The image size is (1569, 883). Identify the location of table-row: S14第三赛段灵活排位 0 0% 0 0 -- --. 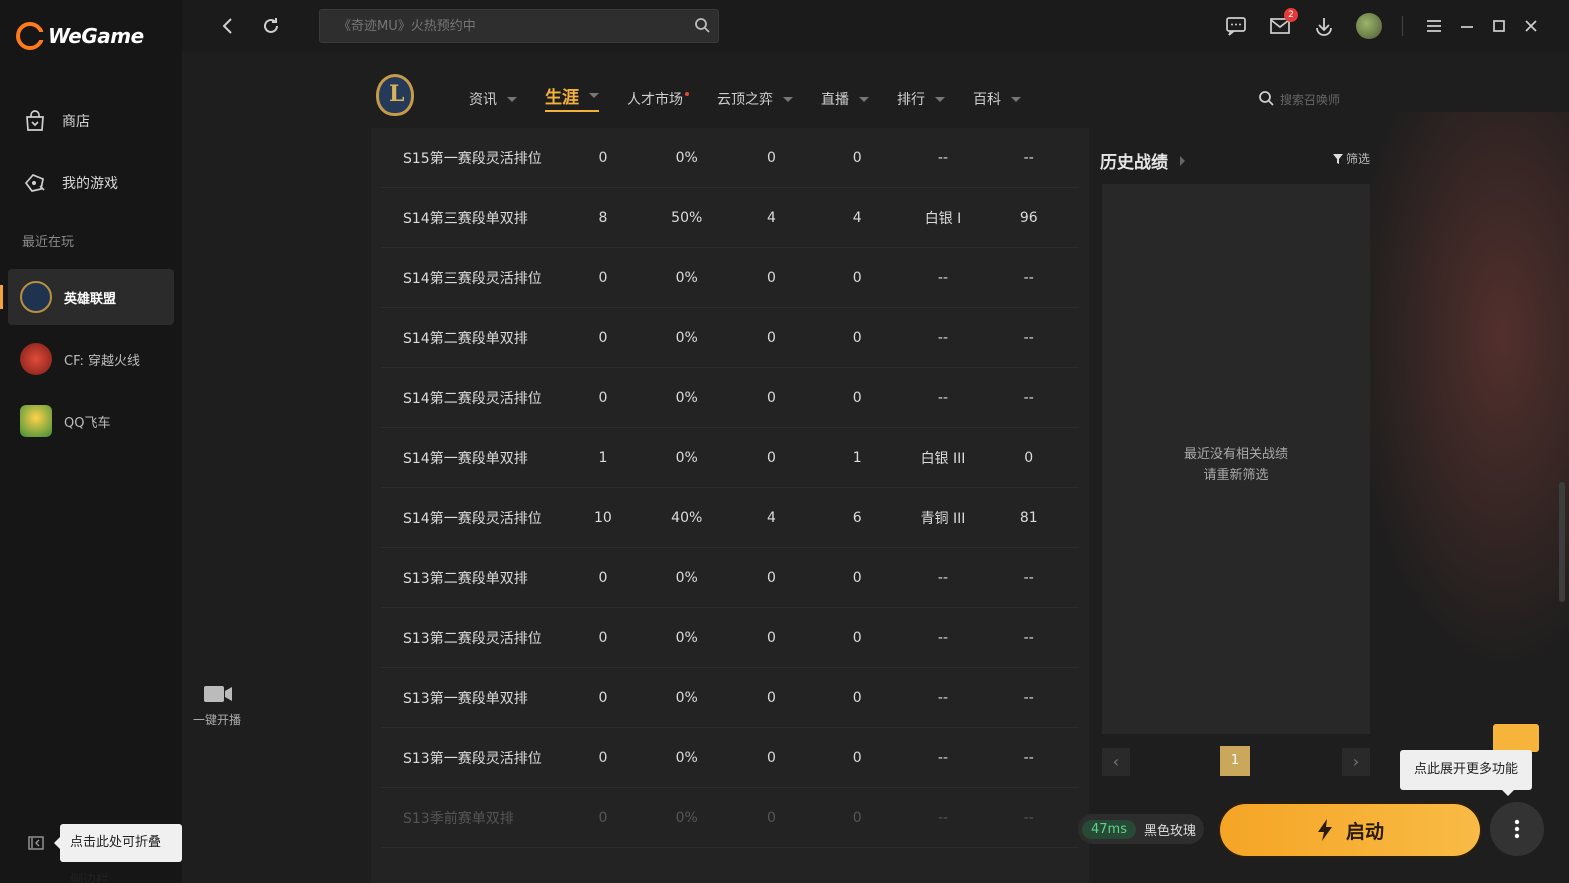
(730, 278).